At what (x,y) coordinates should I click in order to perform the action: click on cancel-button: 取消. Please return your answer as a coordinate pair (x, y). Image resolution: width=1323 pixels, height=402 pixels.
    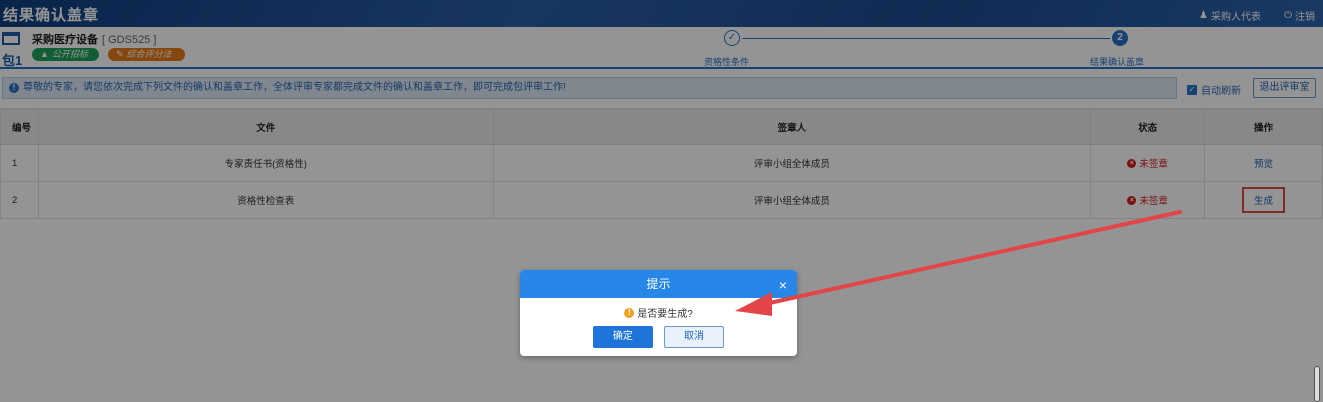
    Looking at the image, I should click on (694, 337).